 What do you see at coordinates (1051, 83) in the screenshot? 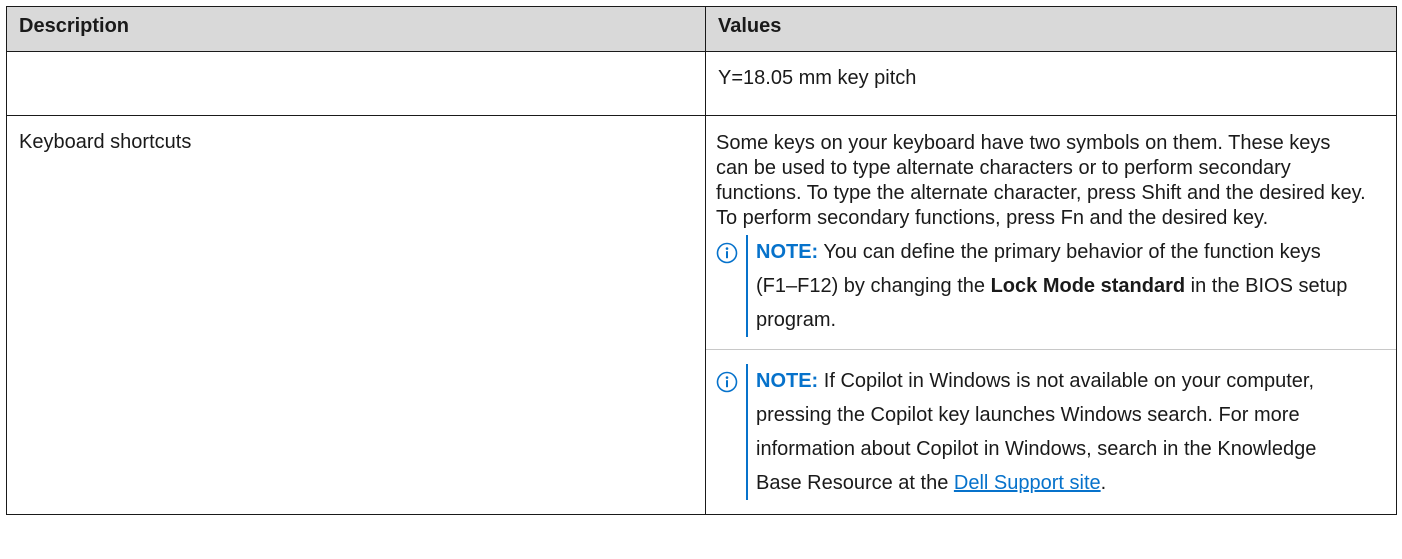
I see `row1-value: Y=18.05 mm key pitch` at bounding box center [1051, 83].